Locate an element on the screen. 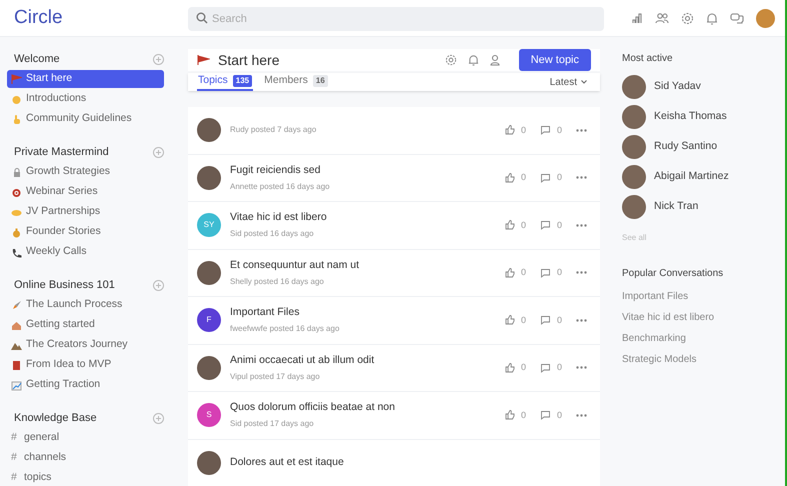 The width and height of the screenshot is (787, 486). chart-icon is located at coordinates (637, 18).